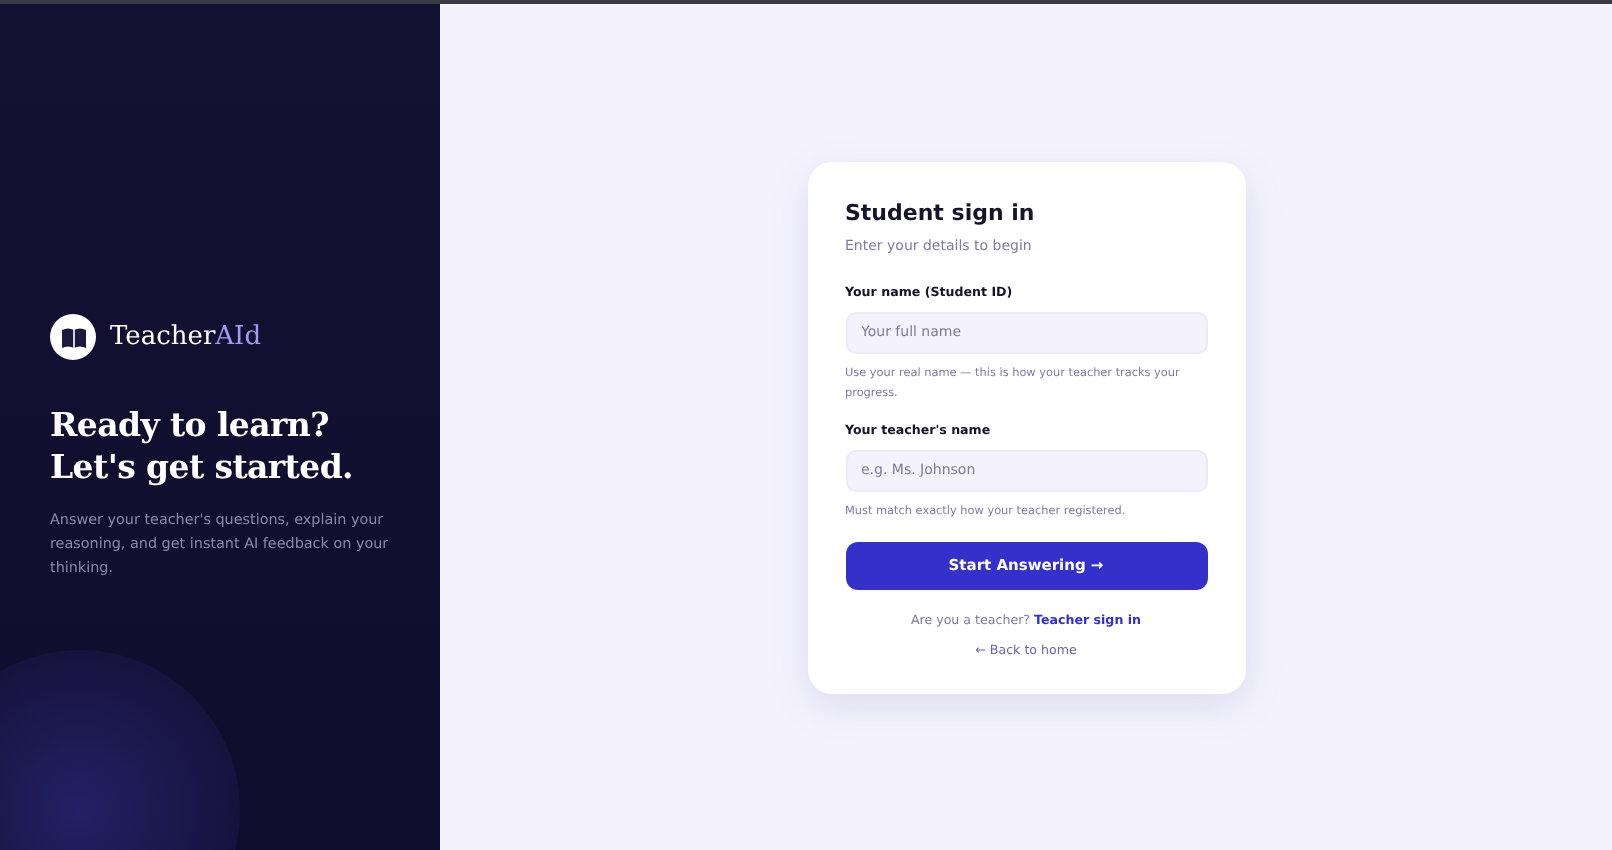  What do you see at coordinates (73, 337) in the screenshot?
I see `book-logo-icon` at bounding box center [73, 337].